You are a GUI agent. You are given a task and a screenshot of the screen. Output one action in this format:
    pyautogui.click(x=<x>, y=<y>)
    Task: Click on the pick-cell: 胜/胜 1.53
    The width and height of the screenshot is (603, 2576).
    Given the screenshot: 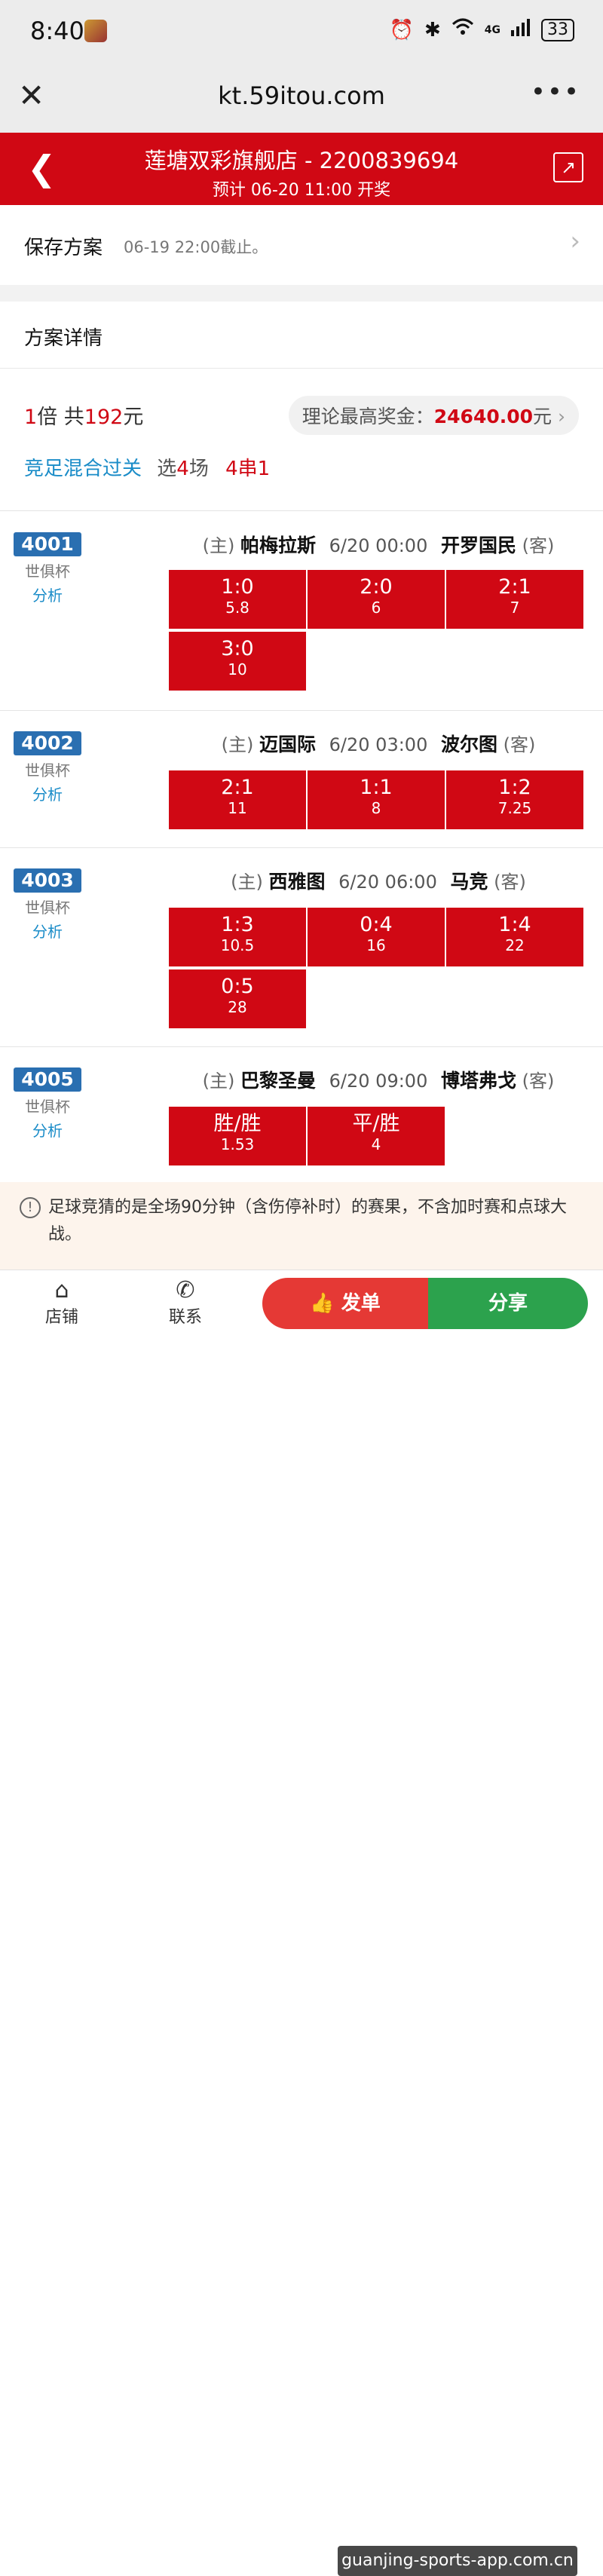 What is the action you would take?
    pyautogui.click(x=237, y=1136)
    